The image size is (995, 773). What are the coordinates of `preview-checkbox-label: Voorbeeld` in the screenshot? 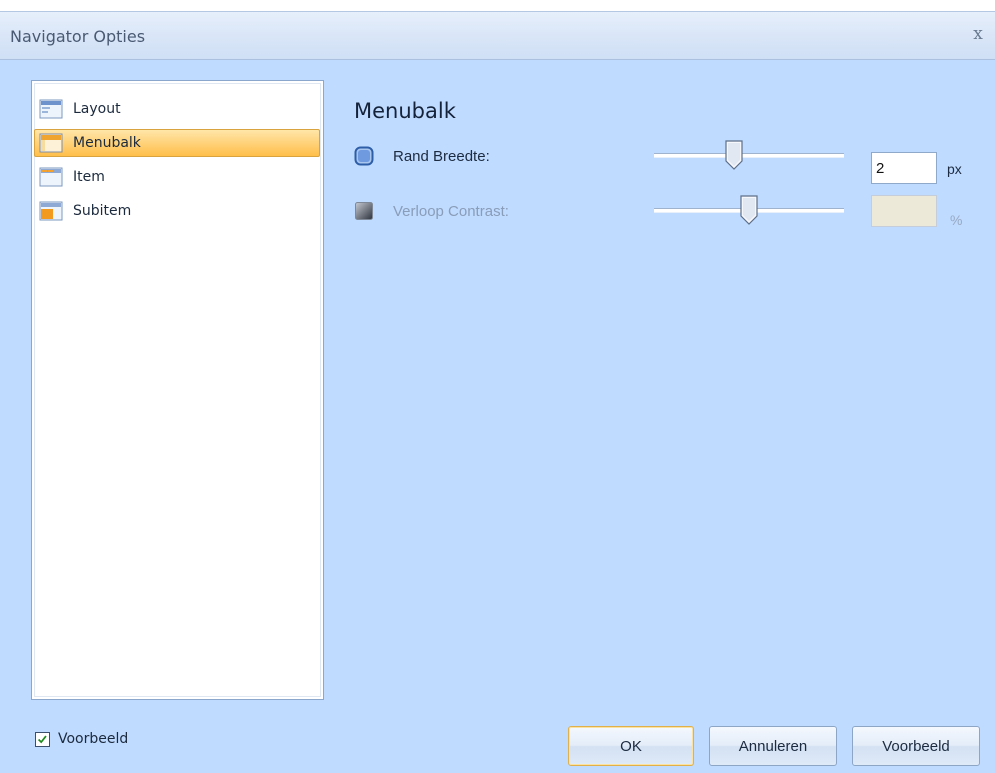 It's located at (93, 739).